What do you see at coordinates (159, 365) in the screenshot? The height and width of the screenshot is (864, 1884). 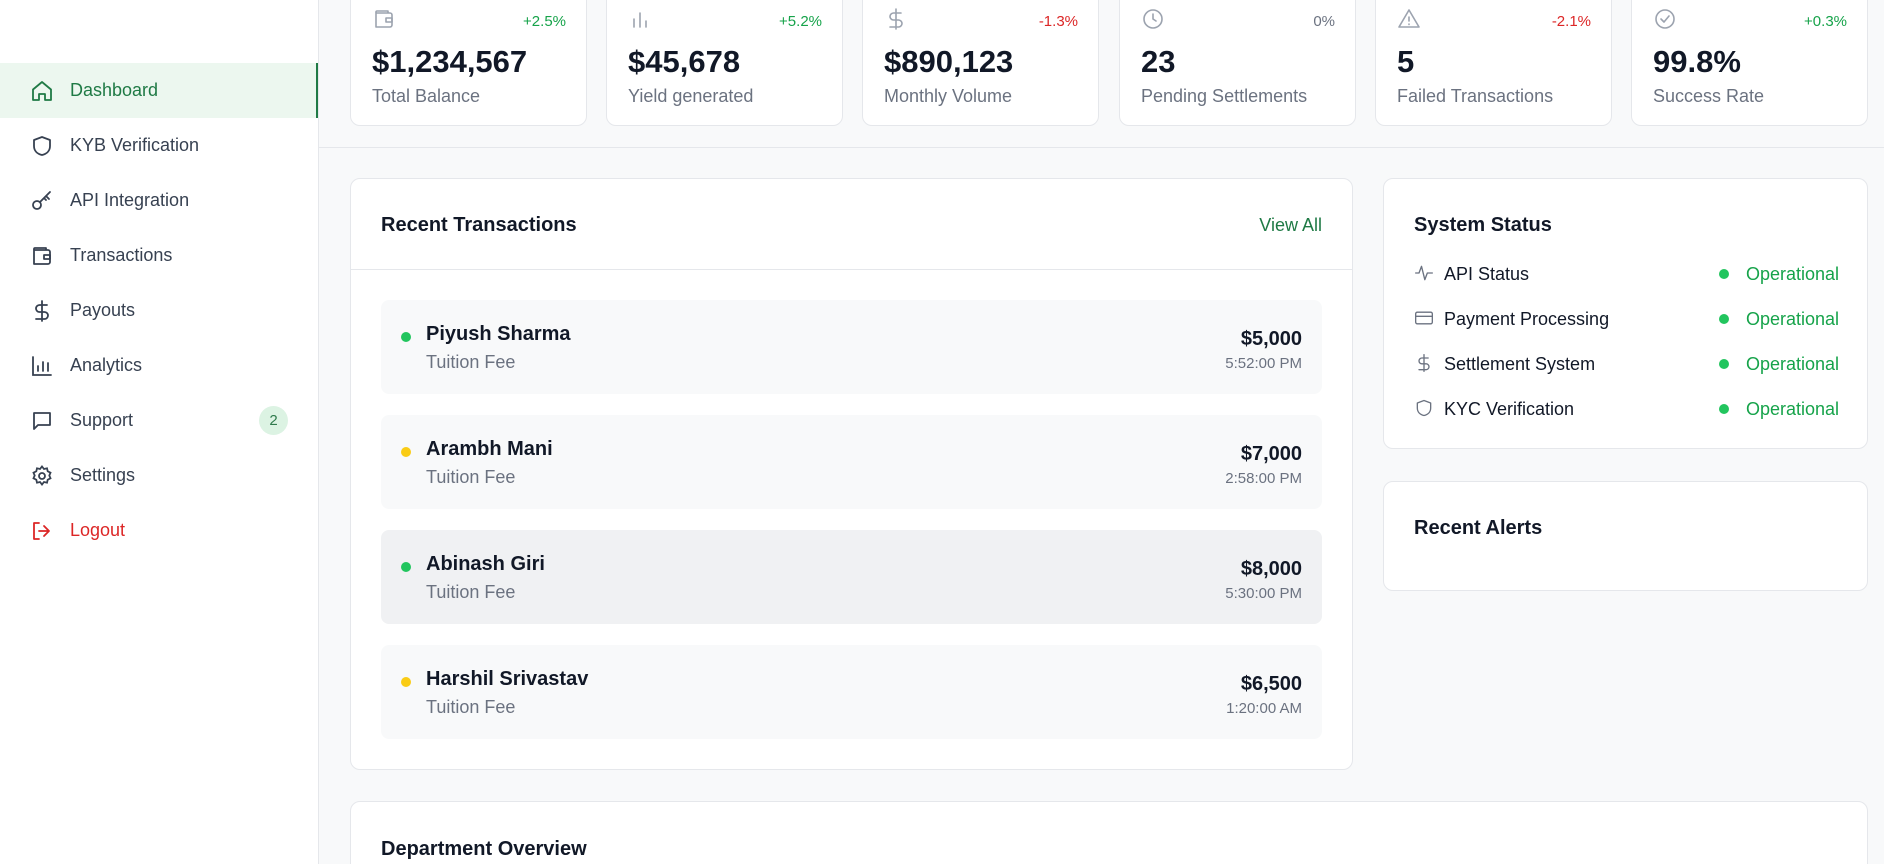 I see `sidebar-item-analytics: Analytics` at bounding box center [159, 365].